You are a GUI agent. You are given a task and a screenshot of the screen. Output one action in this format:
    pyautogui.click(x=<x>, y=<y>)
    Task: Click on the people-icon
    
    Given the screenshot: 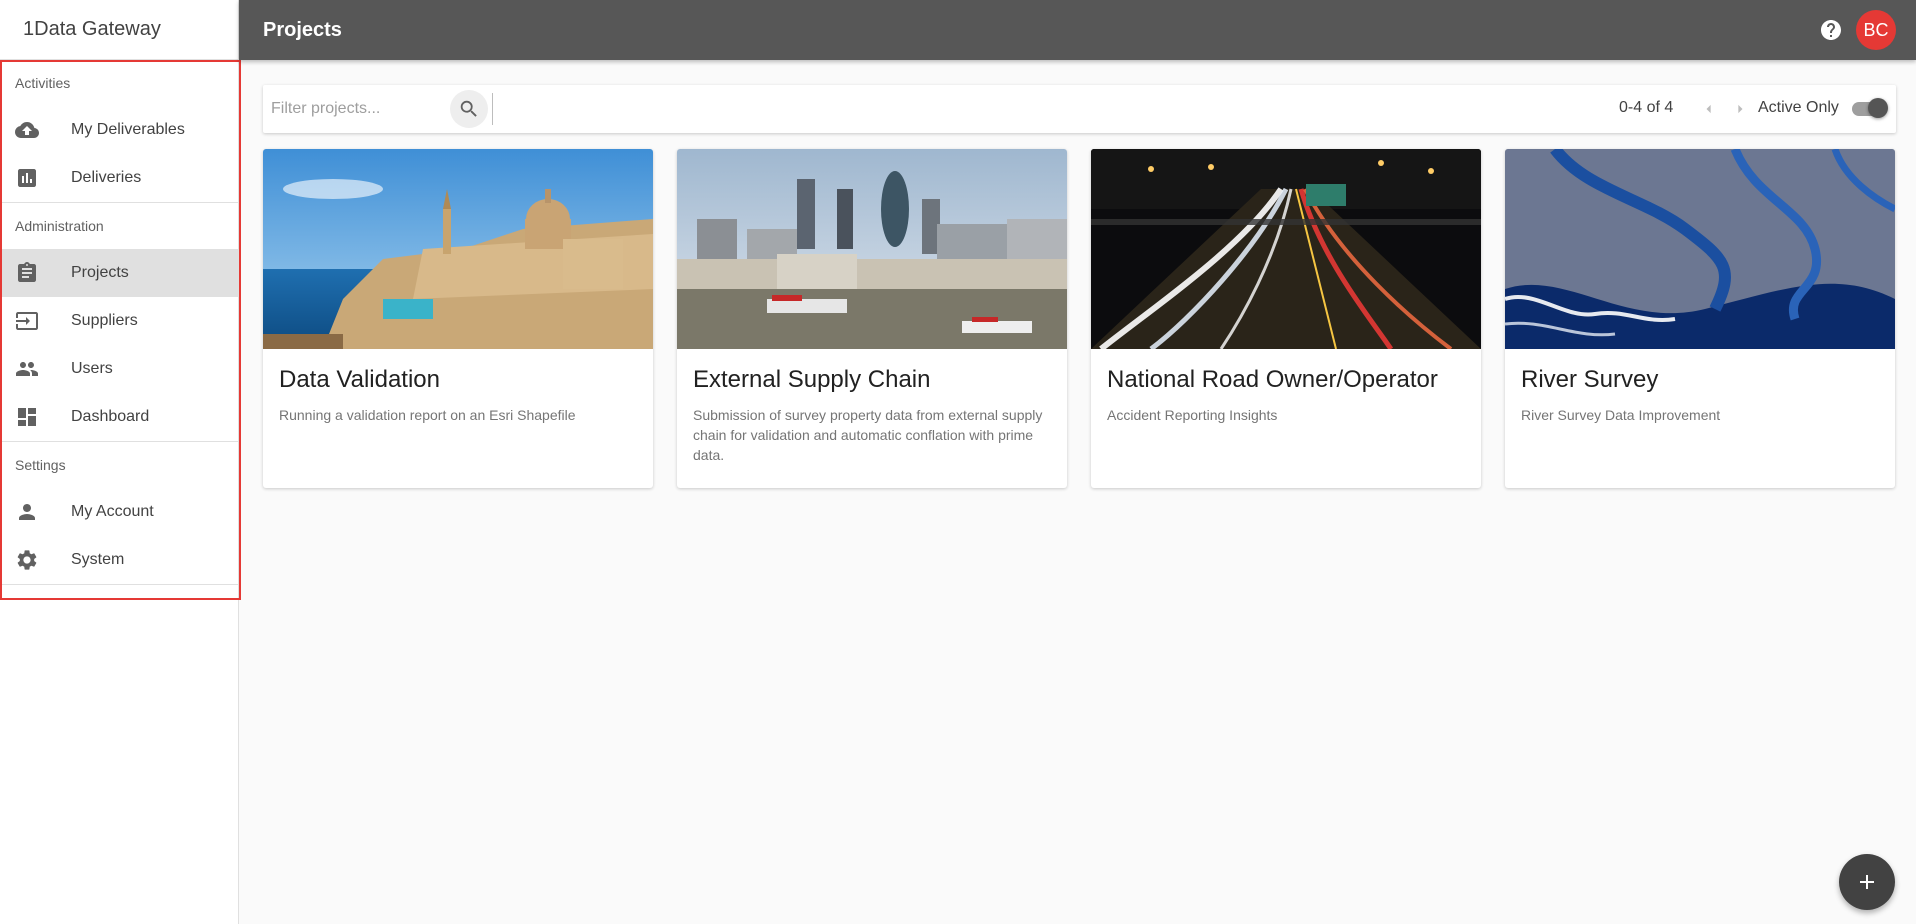 What is the action you would take?
    pyautogui.click(x=27, y=369)
    